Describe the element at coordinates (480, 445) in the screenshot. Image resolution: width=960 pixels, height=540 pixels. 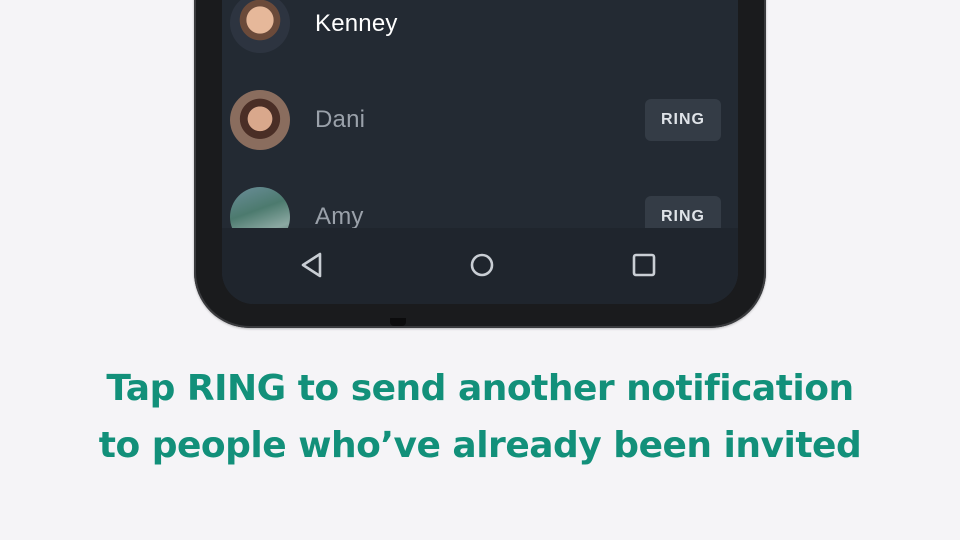
I see `caption-line-2: to people who’ve already been invited` at that location.